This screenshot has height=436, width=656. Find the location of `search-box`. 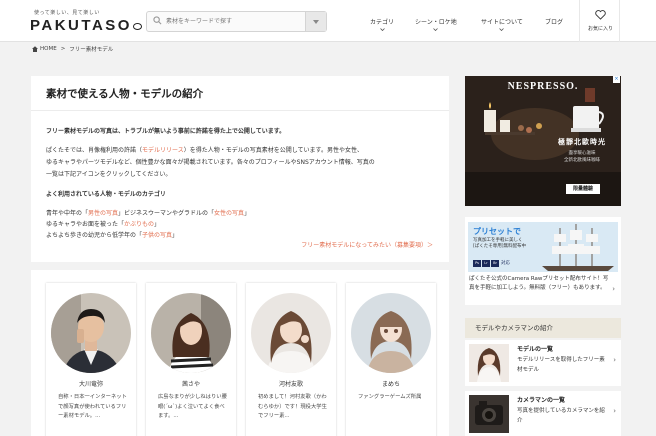

search-box is located at coordinates (236, 21).